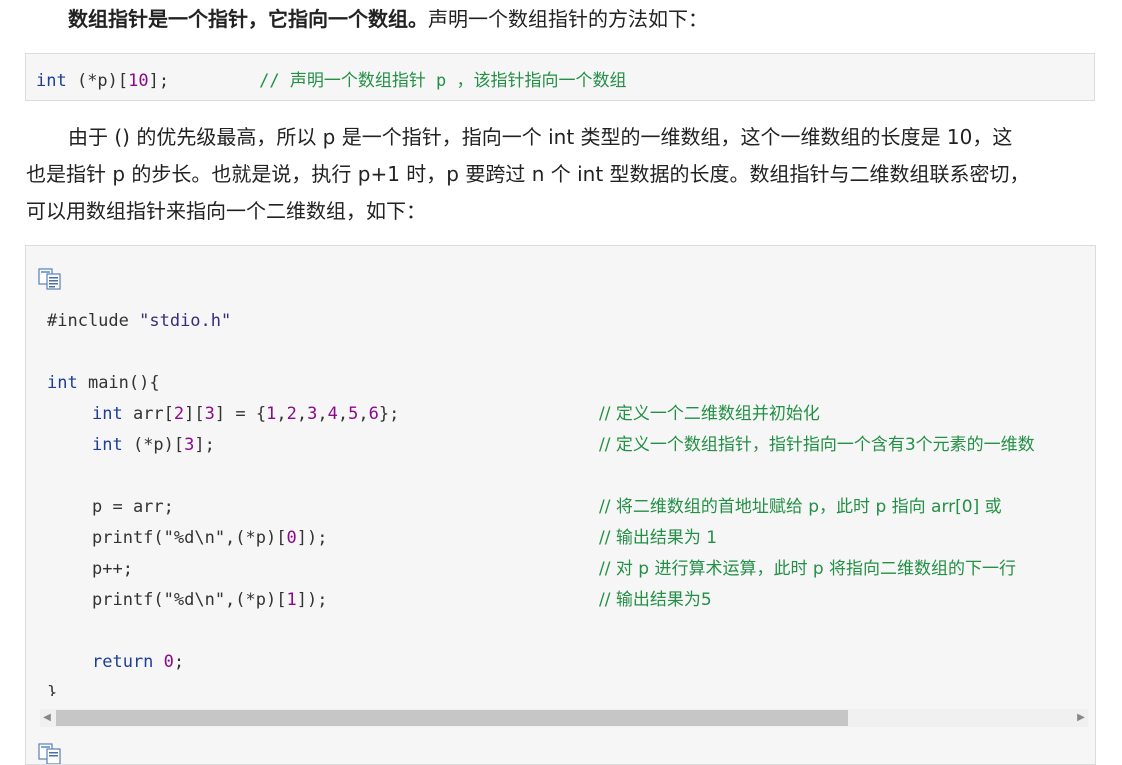 This screenshot has height=765, width=1122. What do you see at coordinates (47, 718) in the screenshot?
I see `arrow-left-icon: ◀` at bounding box center [47, 718].